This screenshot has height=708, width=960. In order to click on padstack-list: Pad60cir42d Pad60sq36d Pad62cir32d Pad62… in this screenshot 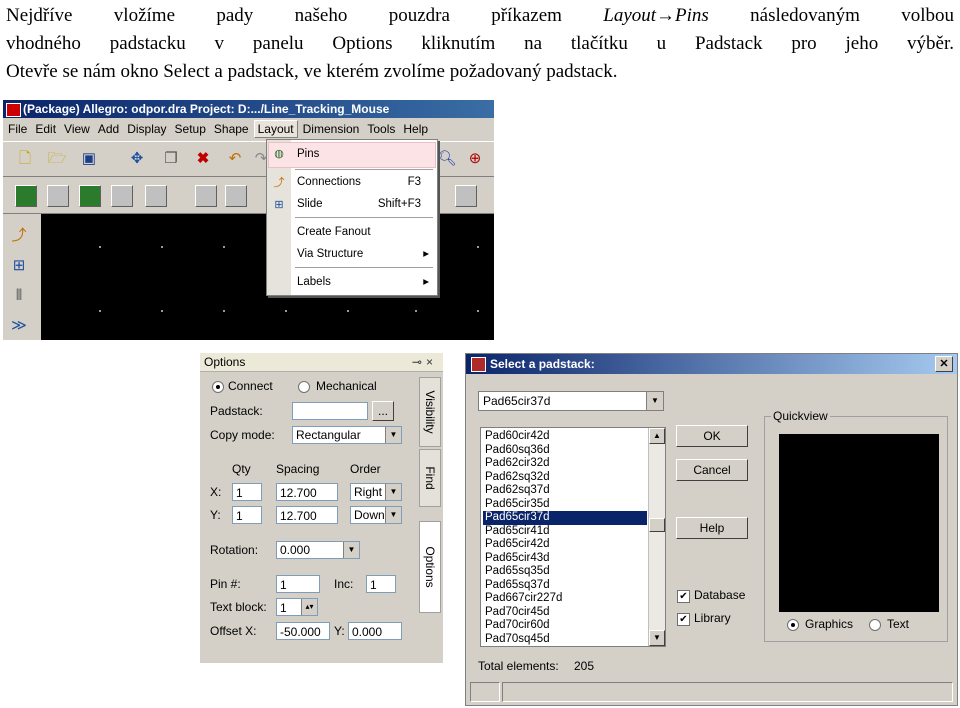, I will do `click(573, 537)`.